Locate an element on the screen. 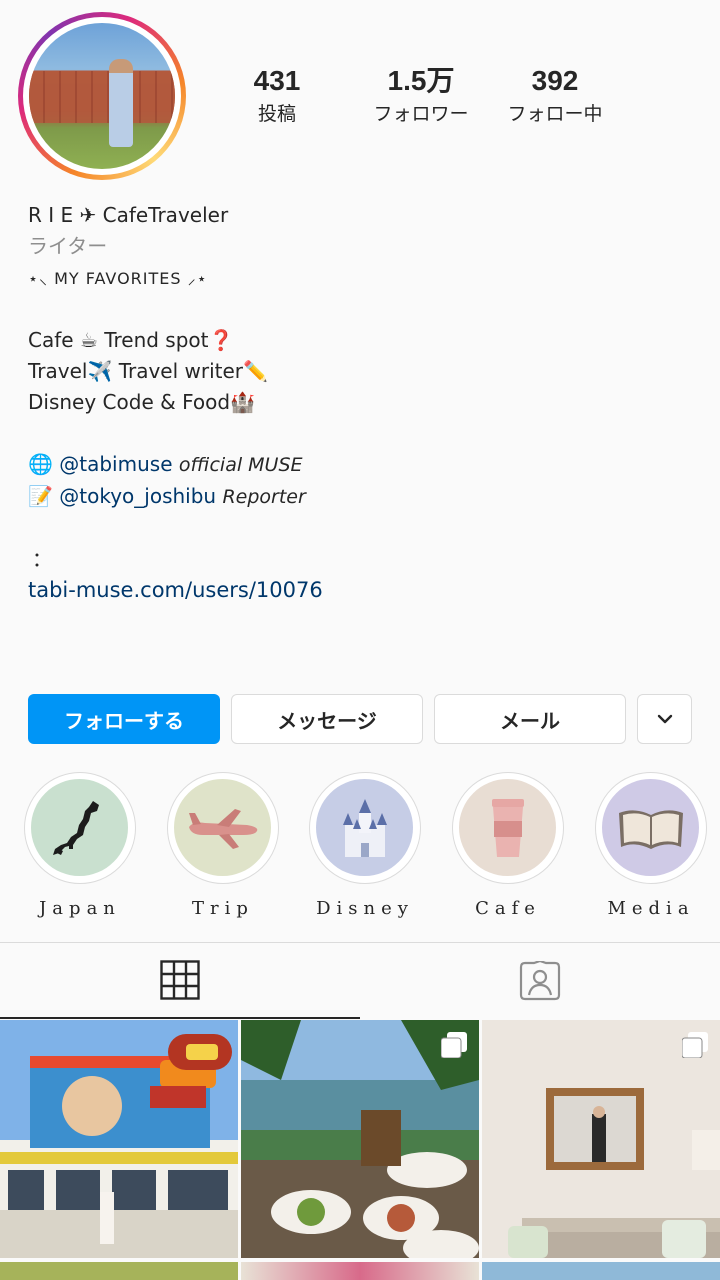 The height and width of the screenshot is (1280, 720). bio-website-link: tabi-muse.com/users/10076 is located at coordinates (363, 590).